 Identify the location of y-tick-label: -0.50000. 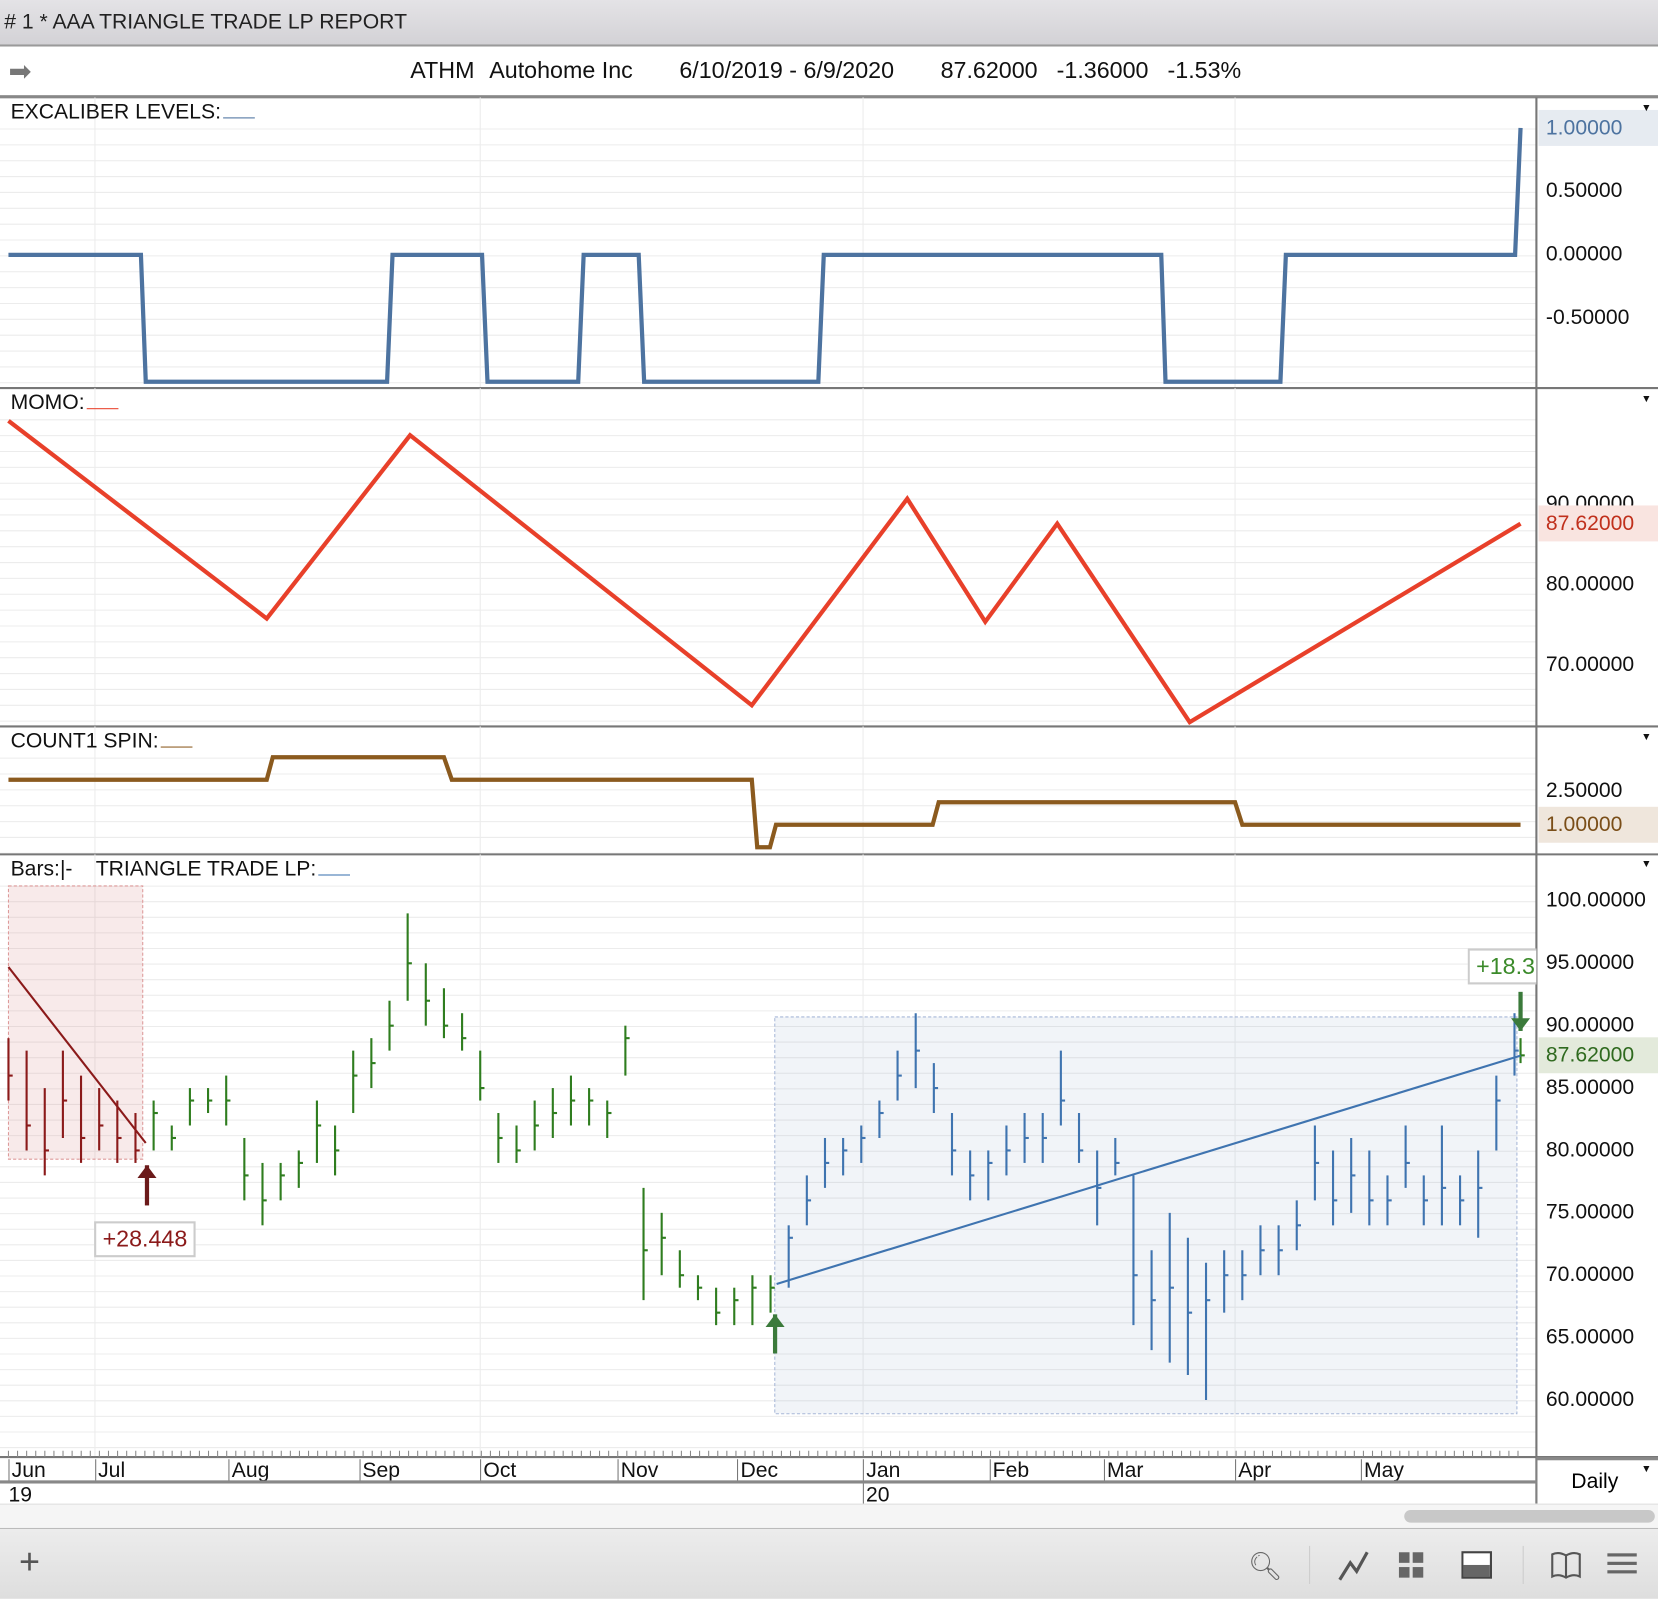
(1587, 318).